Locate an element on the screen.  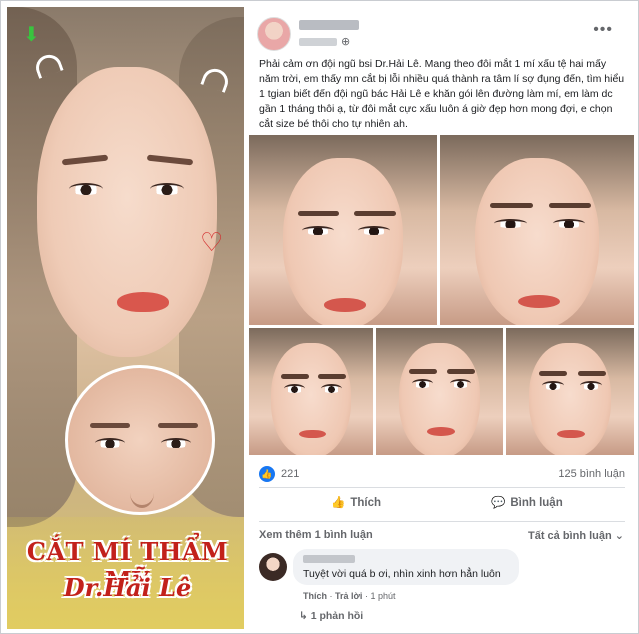
inset-nose is located at coordinates (142, 493).